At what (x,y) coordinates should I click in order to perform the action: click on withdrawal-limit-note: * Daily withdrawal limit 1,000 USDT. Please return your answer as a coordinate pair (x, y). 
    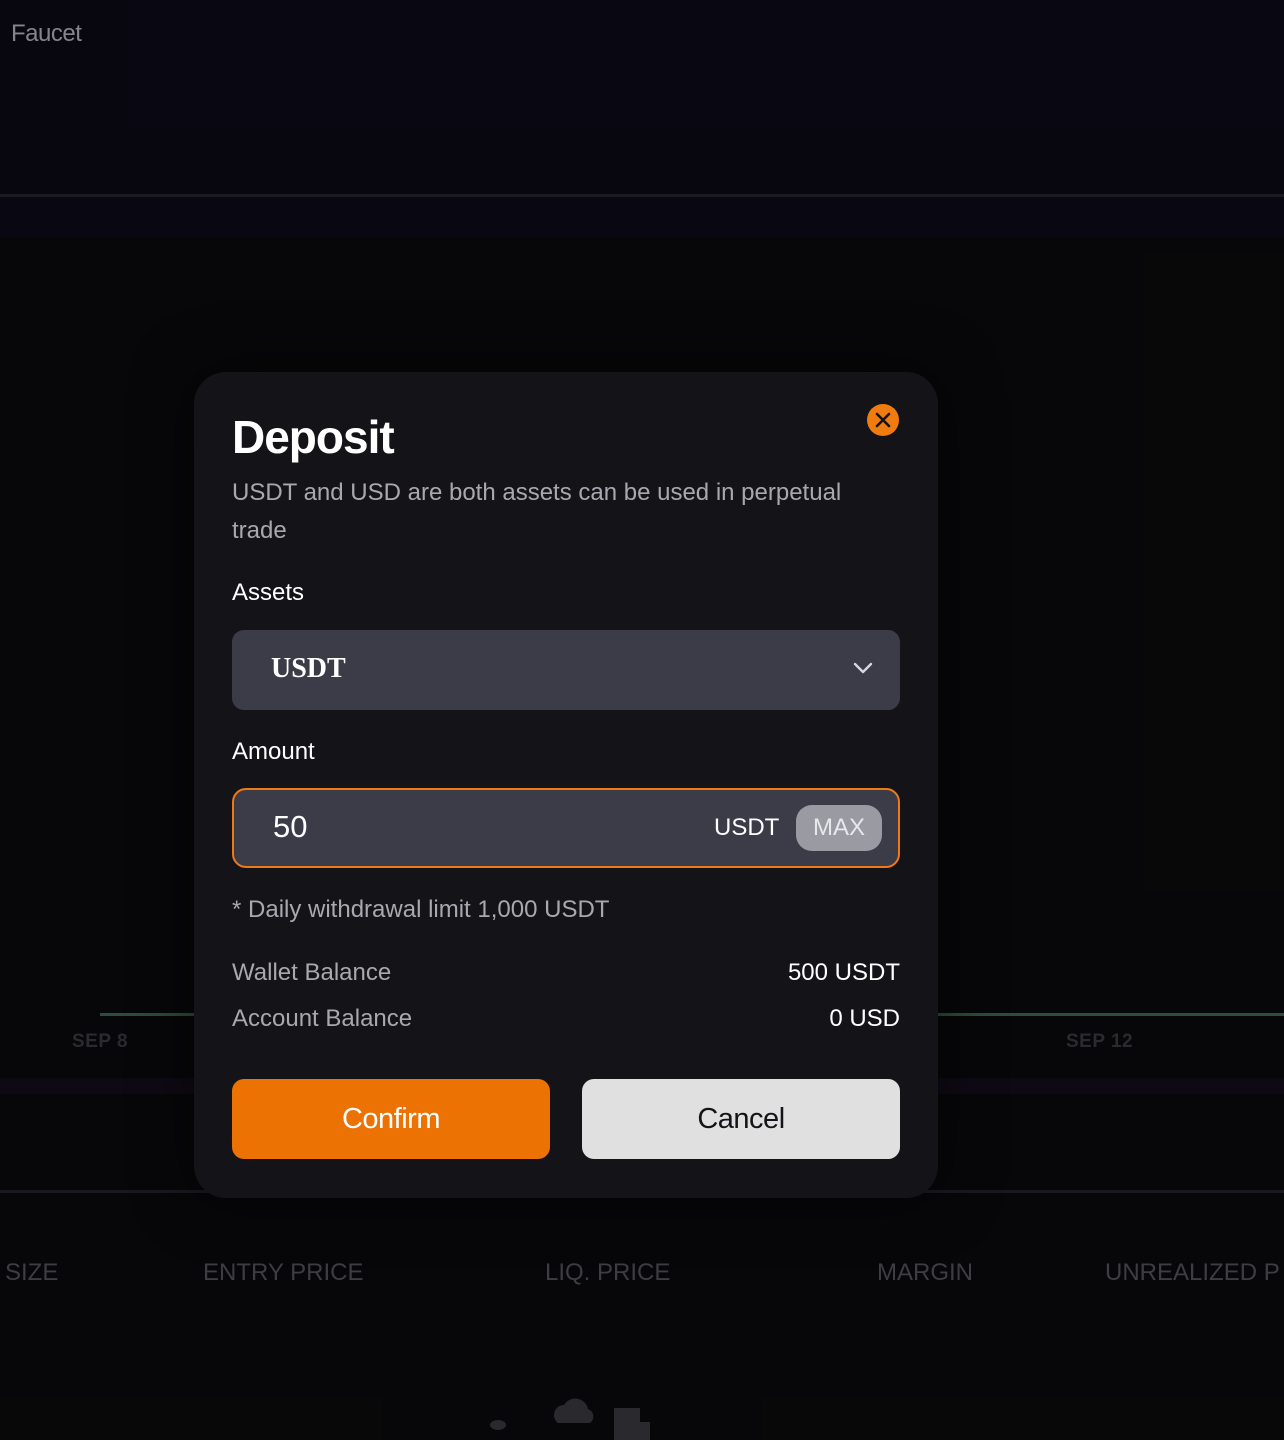
    Looking at the image, I should click on (421, 909).